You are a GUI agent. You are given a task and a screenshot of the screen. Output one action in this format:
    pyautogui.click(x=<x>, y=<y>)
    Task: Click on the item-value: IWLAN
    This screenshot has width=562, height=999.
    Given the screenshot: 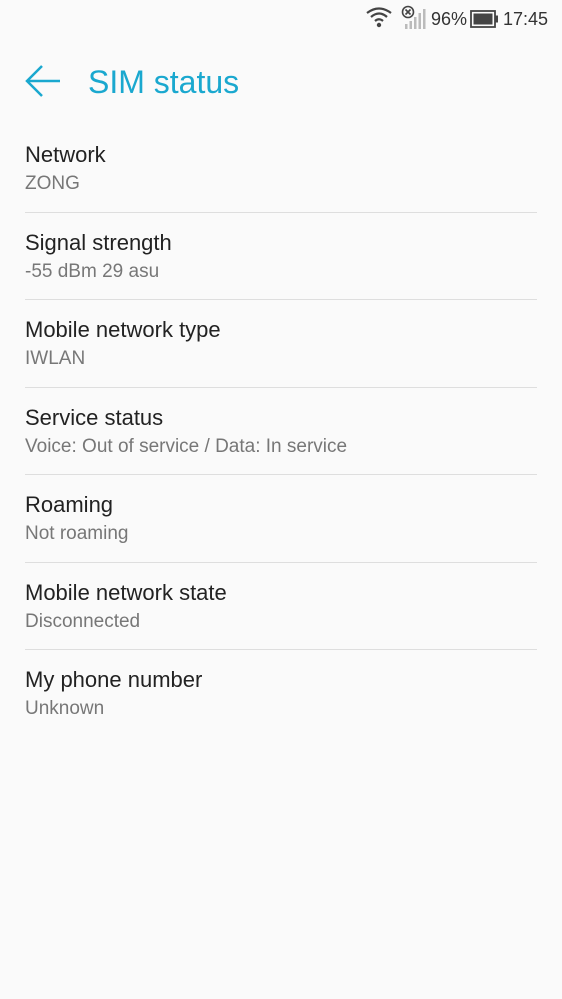 What is the action you would take?
    pyautogui.click(x=55, y=358)
    